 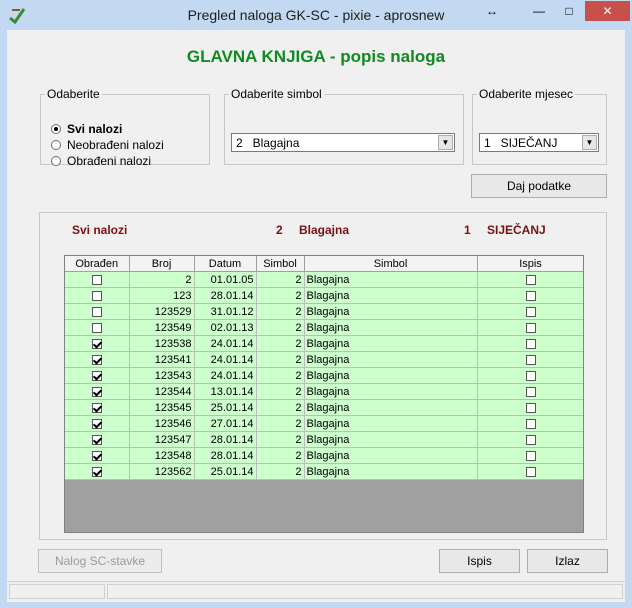 I want to click on table-row: 123548 28.01.14 2 Blagajna, so click(x=324, y=455).